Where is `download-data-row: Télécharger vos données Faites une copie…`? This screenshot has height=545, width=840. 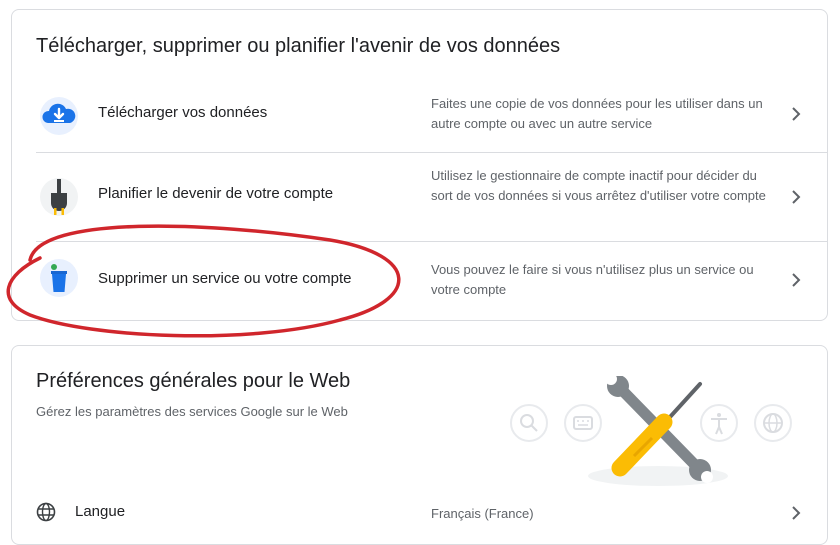
download-data-row: Télécharger vos données Faites une copie… is located at coordinates (432, 118).